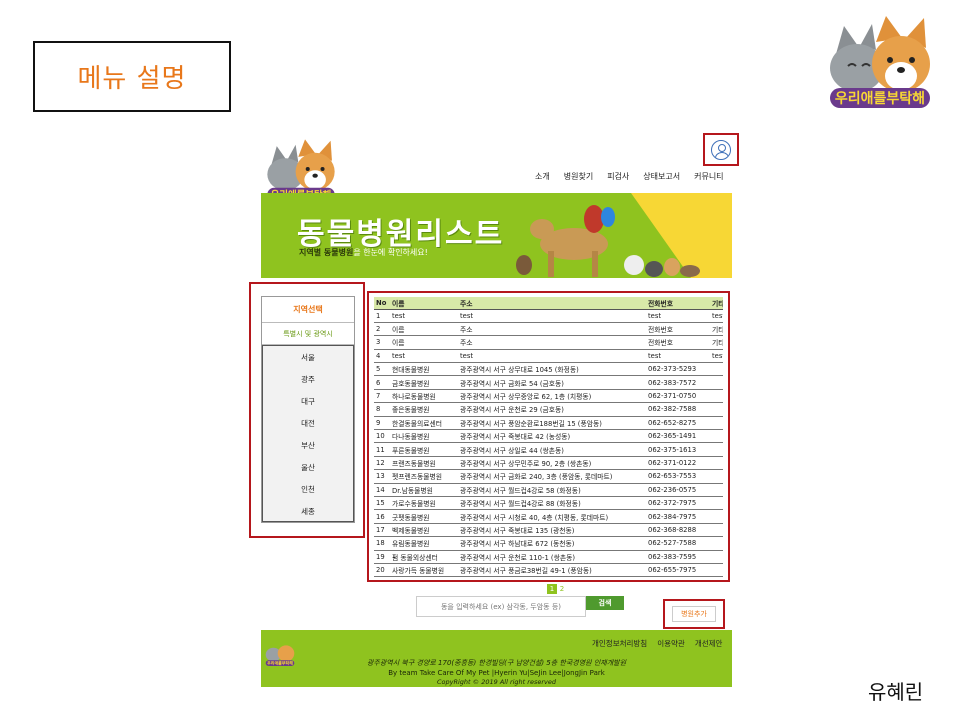 This screenshot has width=960, height=720. What do you see at coordinates (501, 606) in the screenshot?
I see `search-input` at bounding box center [501, 606].